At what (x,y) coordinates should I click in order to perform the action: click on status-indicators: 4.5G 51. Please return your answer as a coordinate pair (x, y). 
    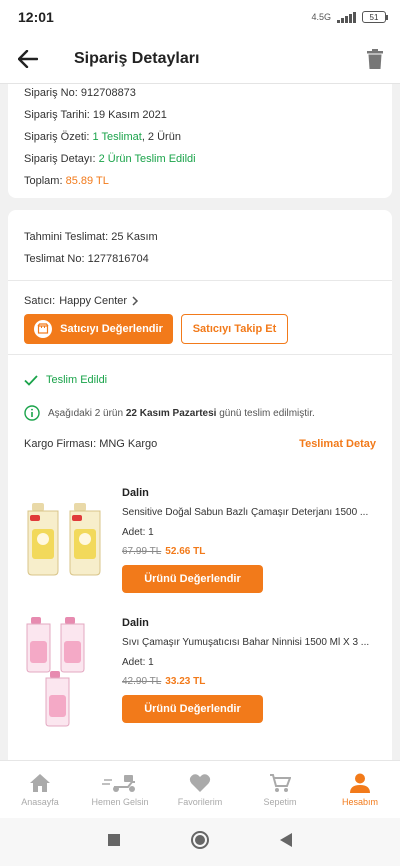
    Looking at the image, I should click on (349, 17).